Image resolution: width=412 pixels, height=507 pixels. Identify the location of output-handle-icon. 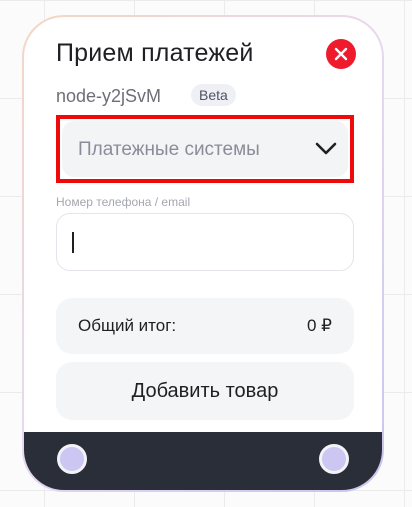
(334, 459).